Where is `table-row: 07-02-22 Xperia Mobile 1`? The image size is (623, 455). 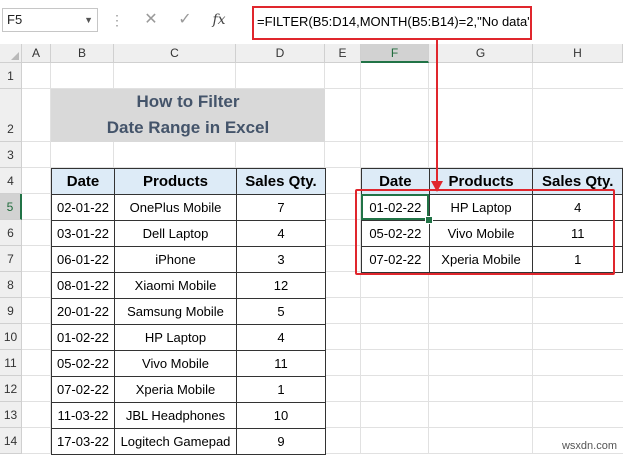 table-row: 07-02-22 Xperia Mobile 1 is located at coordinates (188, 389).